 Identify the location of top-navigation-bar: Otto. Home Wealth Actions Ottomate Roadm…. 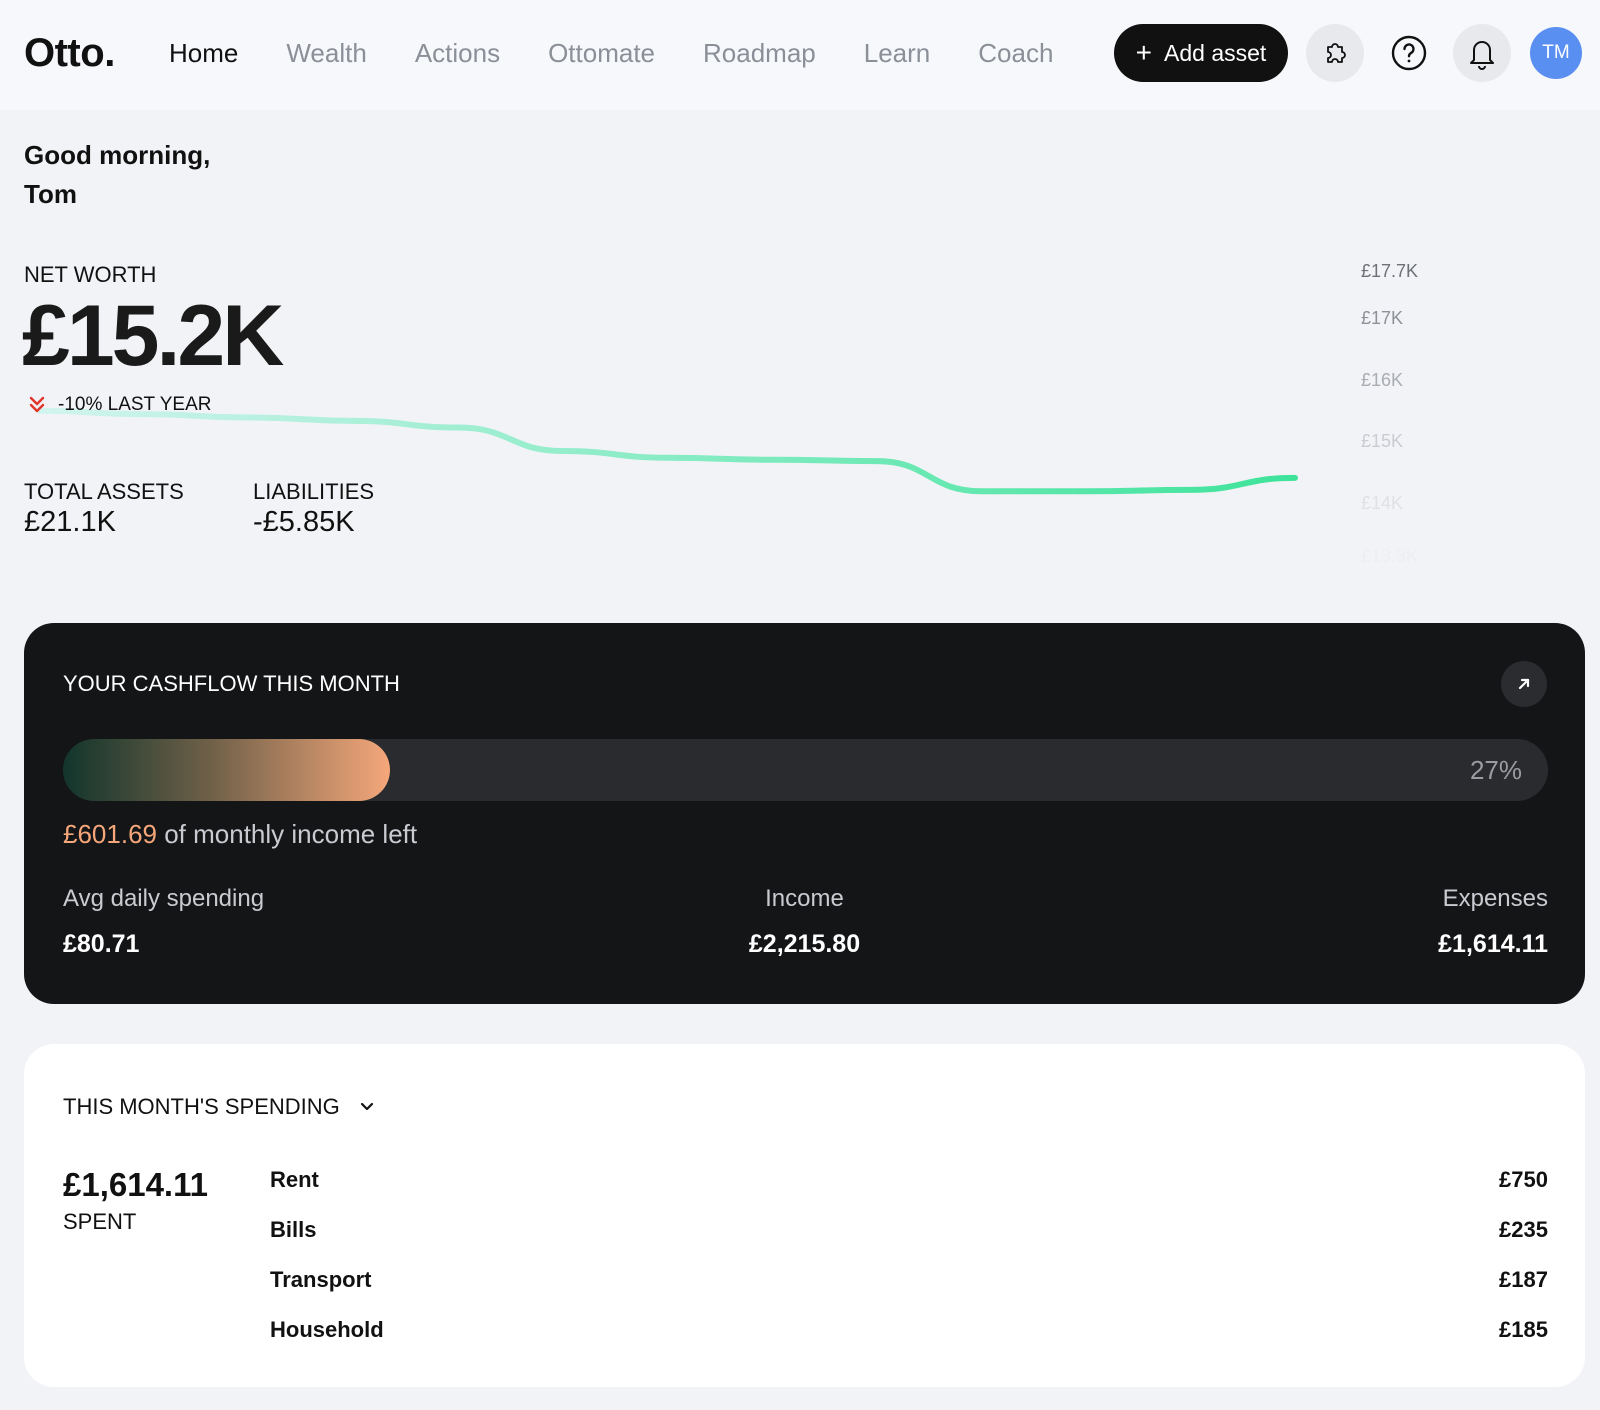
(800, 55).